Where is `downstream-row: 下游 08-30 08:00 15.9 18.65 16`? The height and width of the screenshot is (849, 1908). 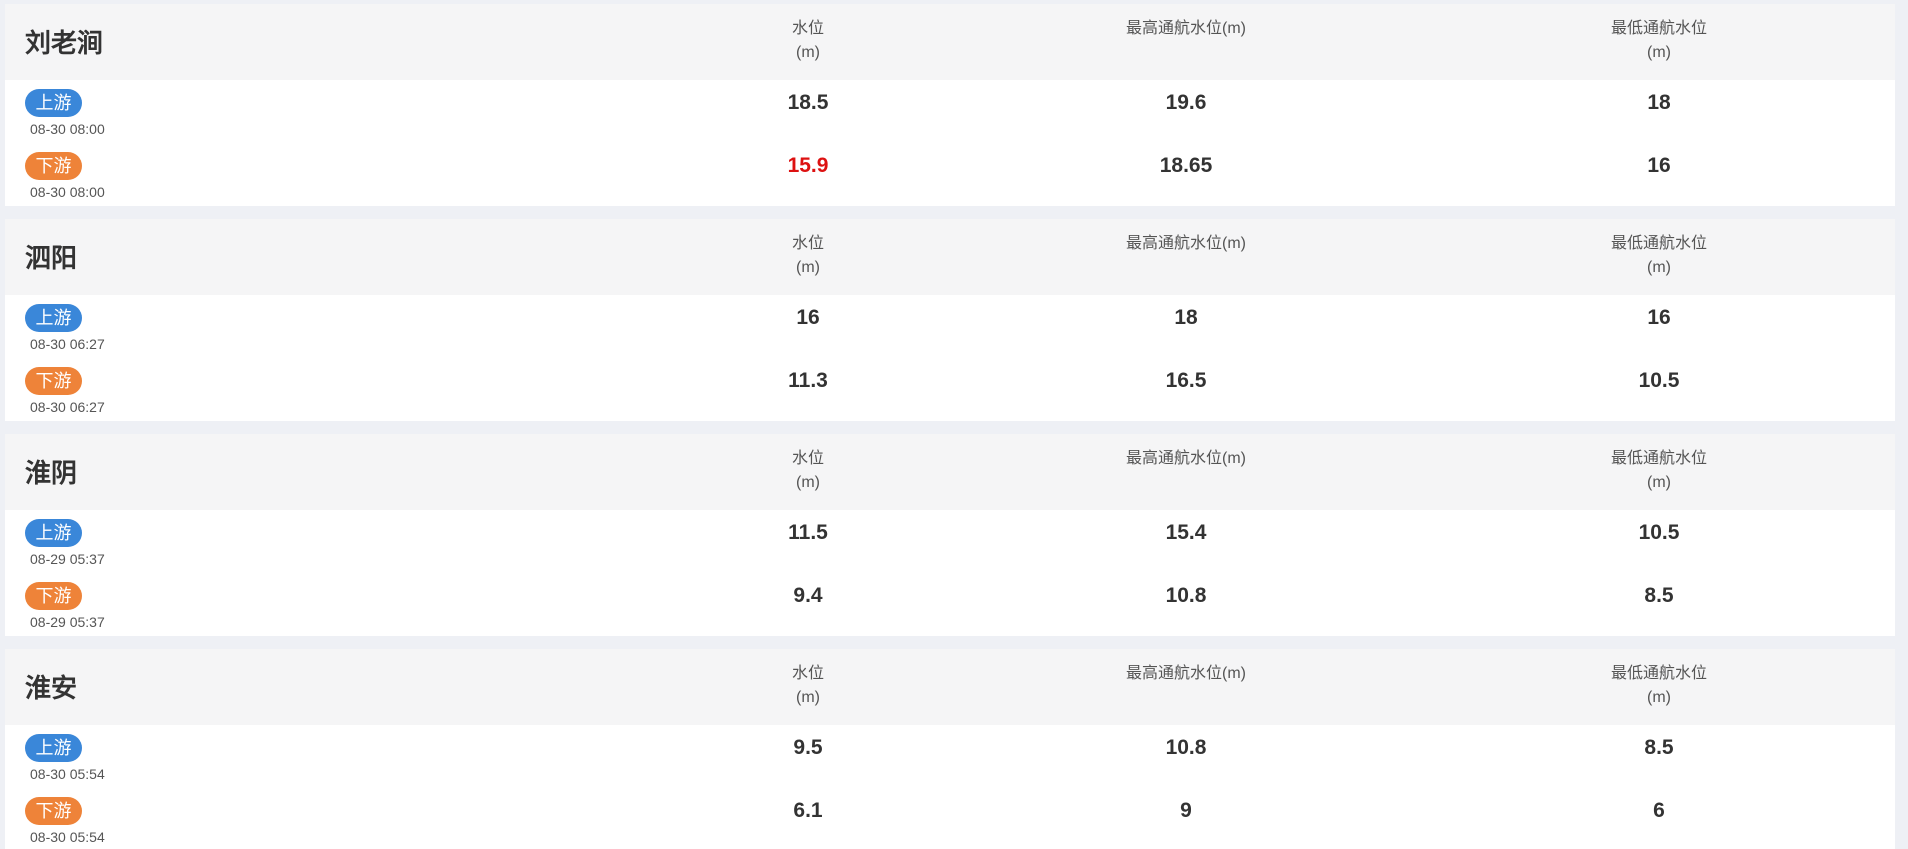 downstream-row: 下游 08-30 08:00 15.9 18.65 16 is located at coordinates (950, 174).